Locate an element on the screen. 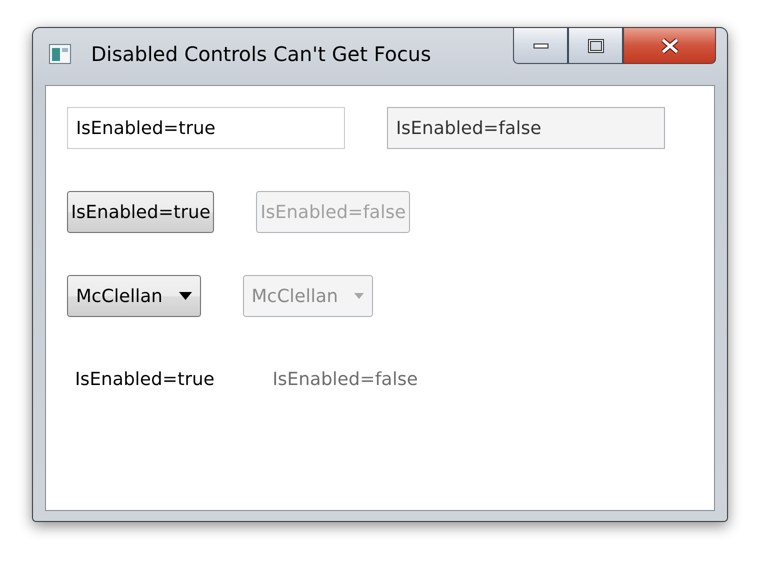  maximize-icon is located at coordinates (596, 45).